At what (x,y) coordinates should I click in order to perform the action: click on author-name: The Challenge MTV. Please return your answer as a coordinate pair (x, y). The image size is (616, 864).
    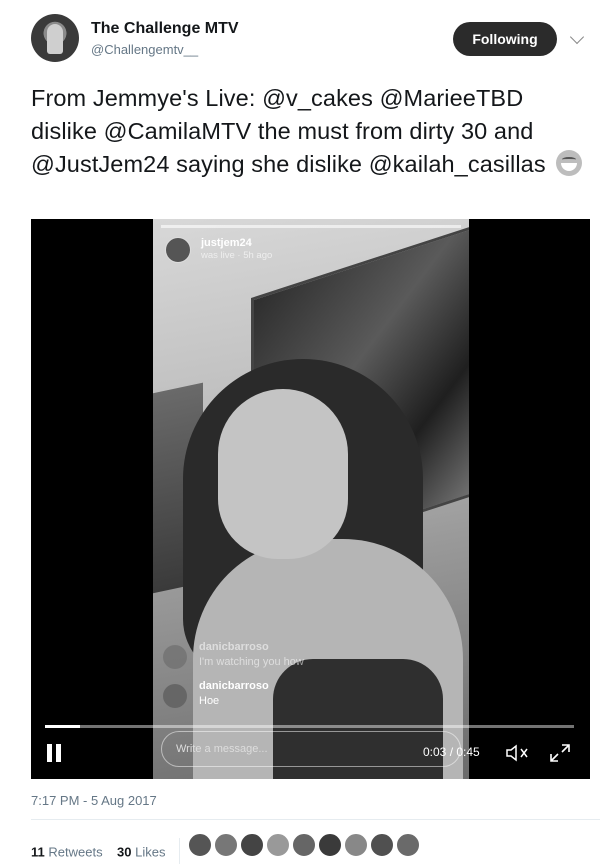
    Looking at the image, I should click on (165, 29).